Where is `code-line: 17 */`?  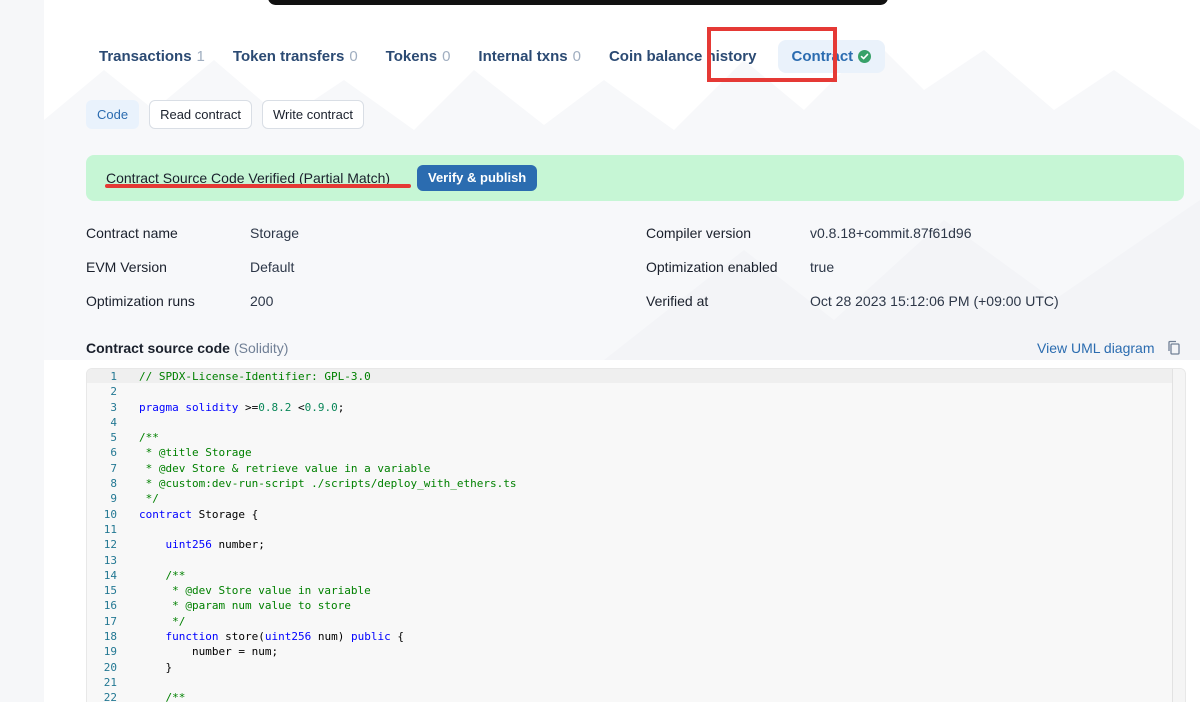 code-line: 17 */ is located at coordinates (302, 621).